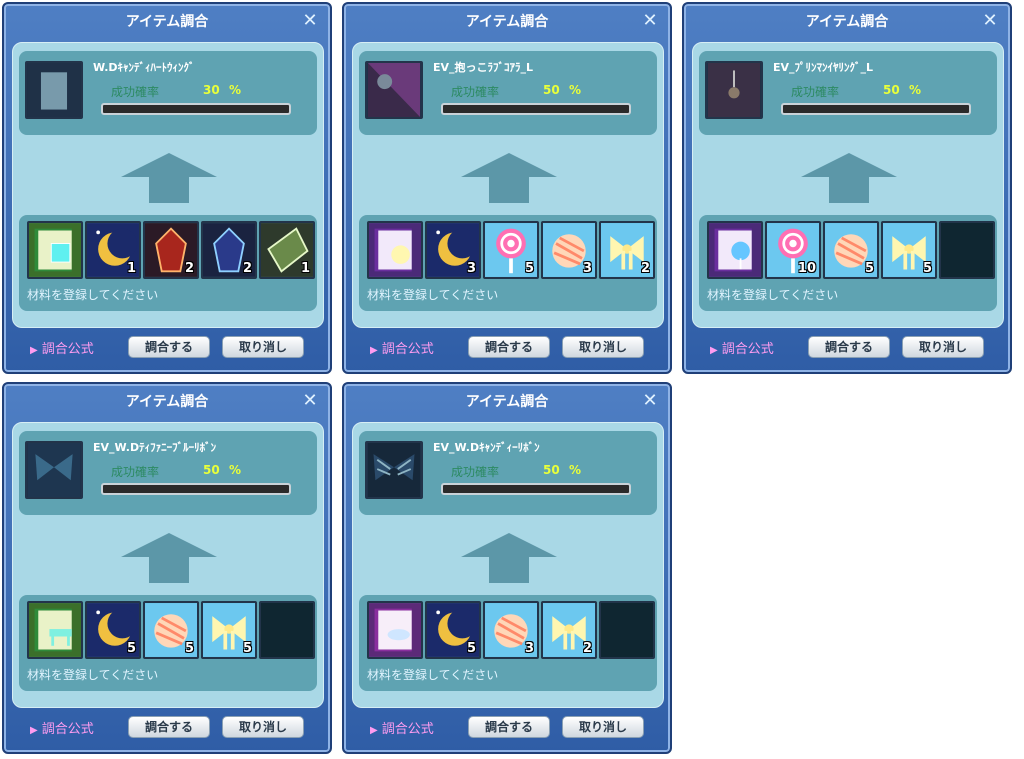 The image size is (1024, 759). Describe the element at coordinates (508, 473) in the screenshot. I see `result-item-panel: EV_W.Dｷｬﾝﾃﾞｨｰﾘﾎﾞﾝ 成功確率 50 %` at that location.